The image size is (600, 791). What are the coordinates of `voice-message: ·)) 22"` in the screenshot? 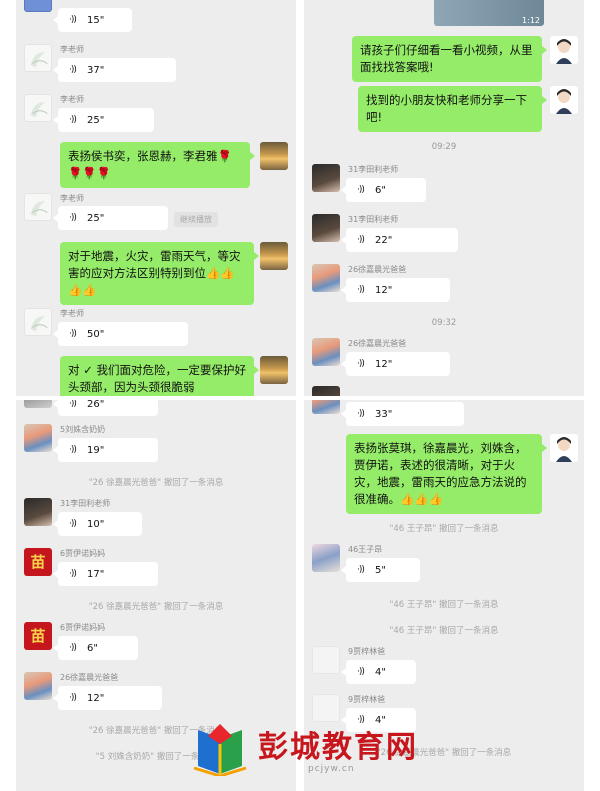 It's located at (399, 240).